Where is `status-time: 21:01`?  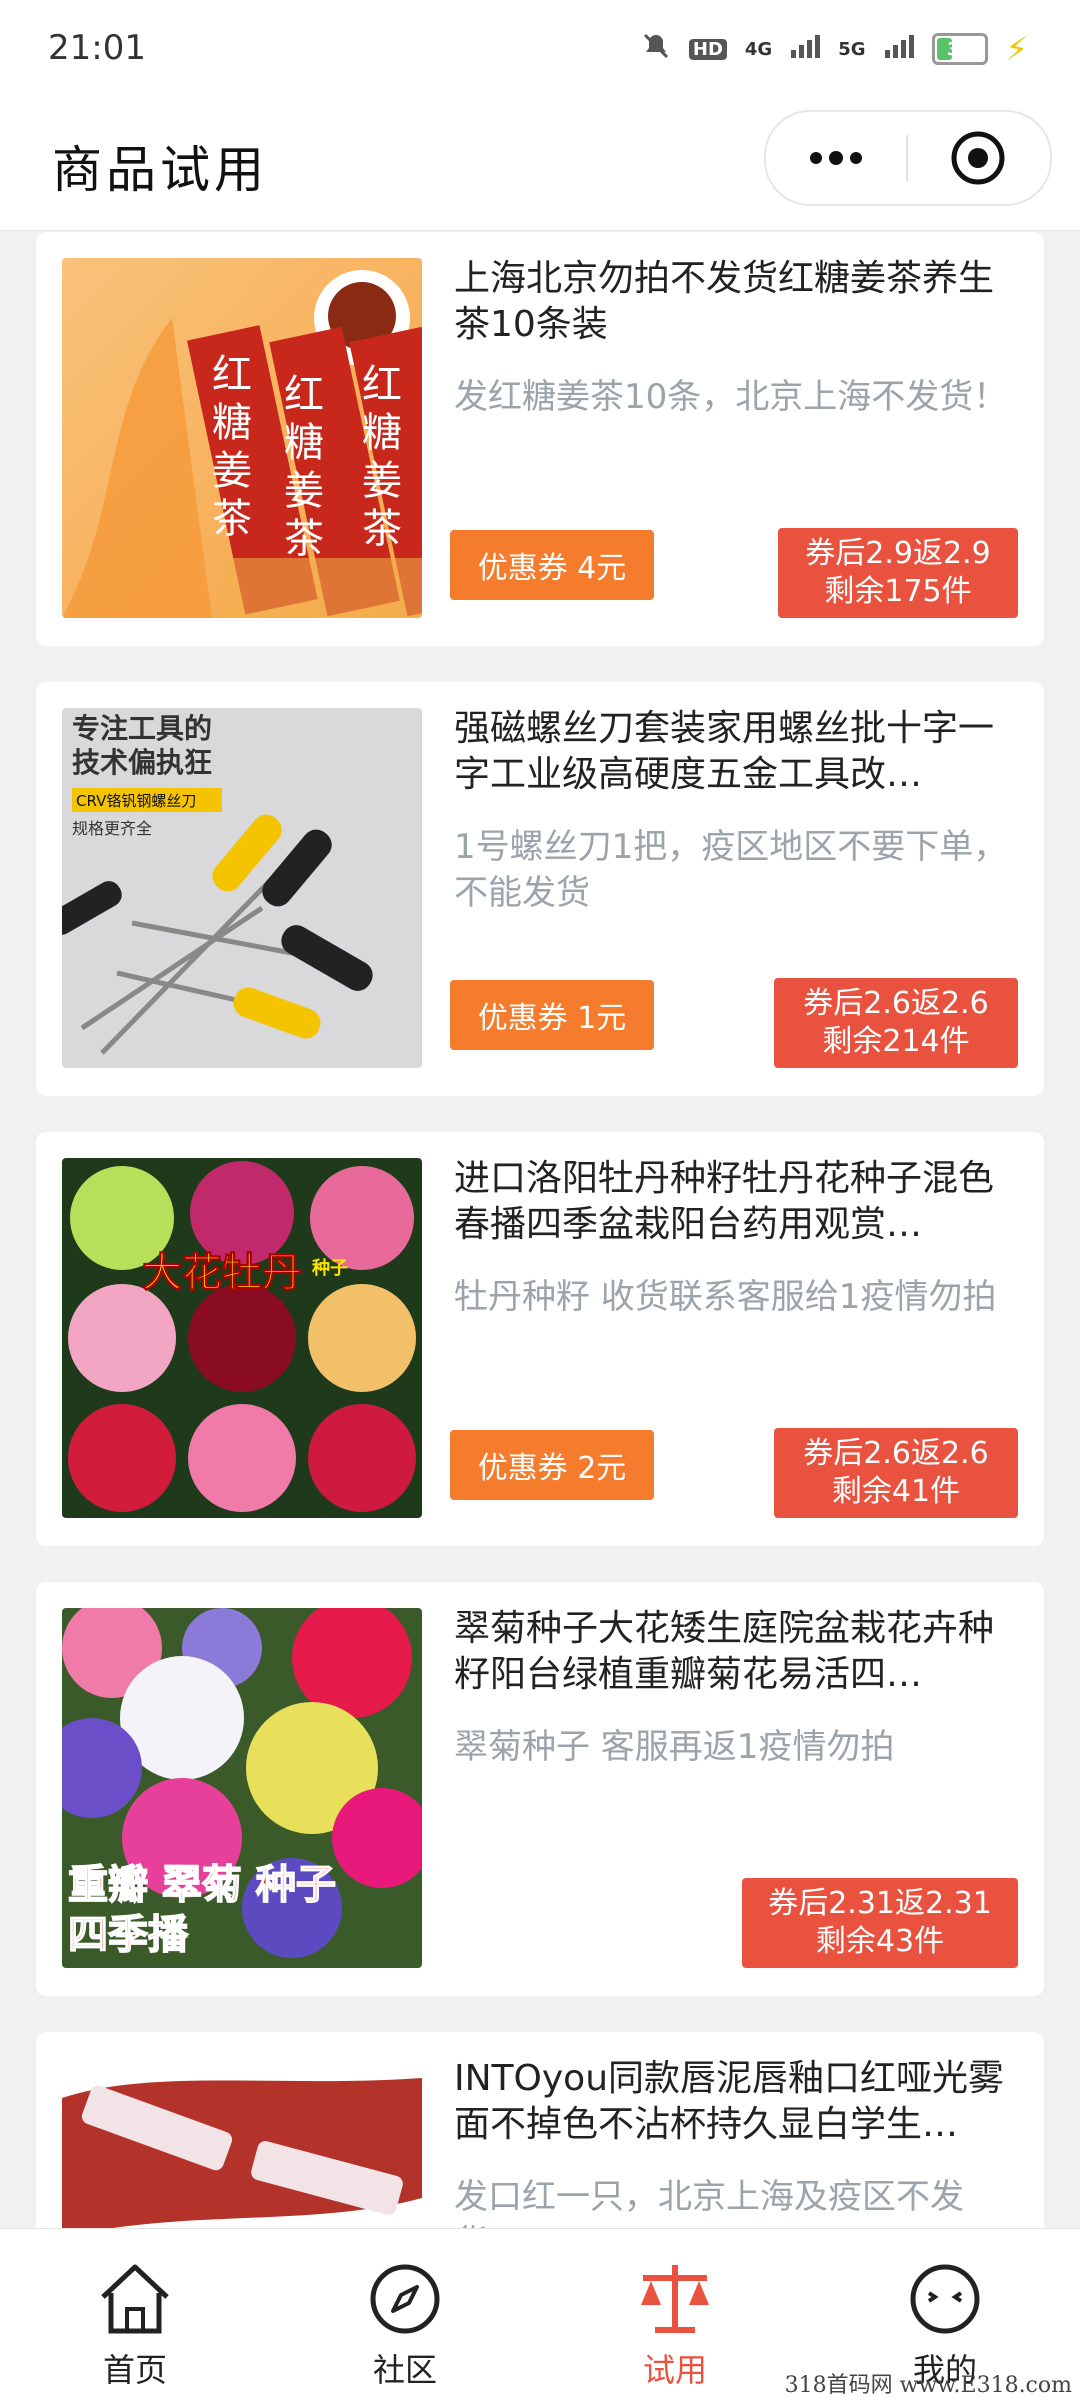
status-time: 21:01 is located at coordinates (97, 48).